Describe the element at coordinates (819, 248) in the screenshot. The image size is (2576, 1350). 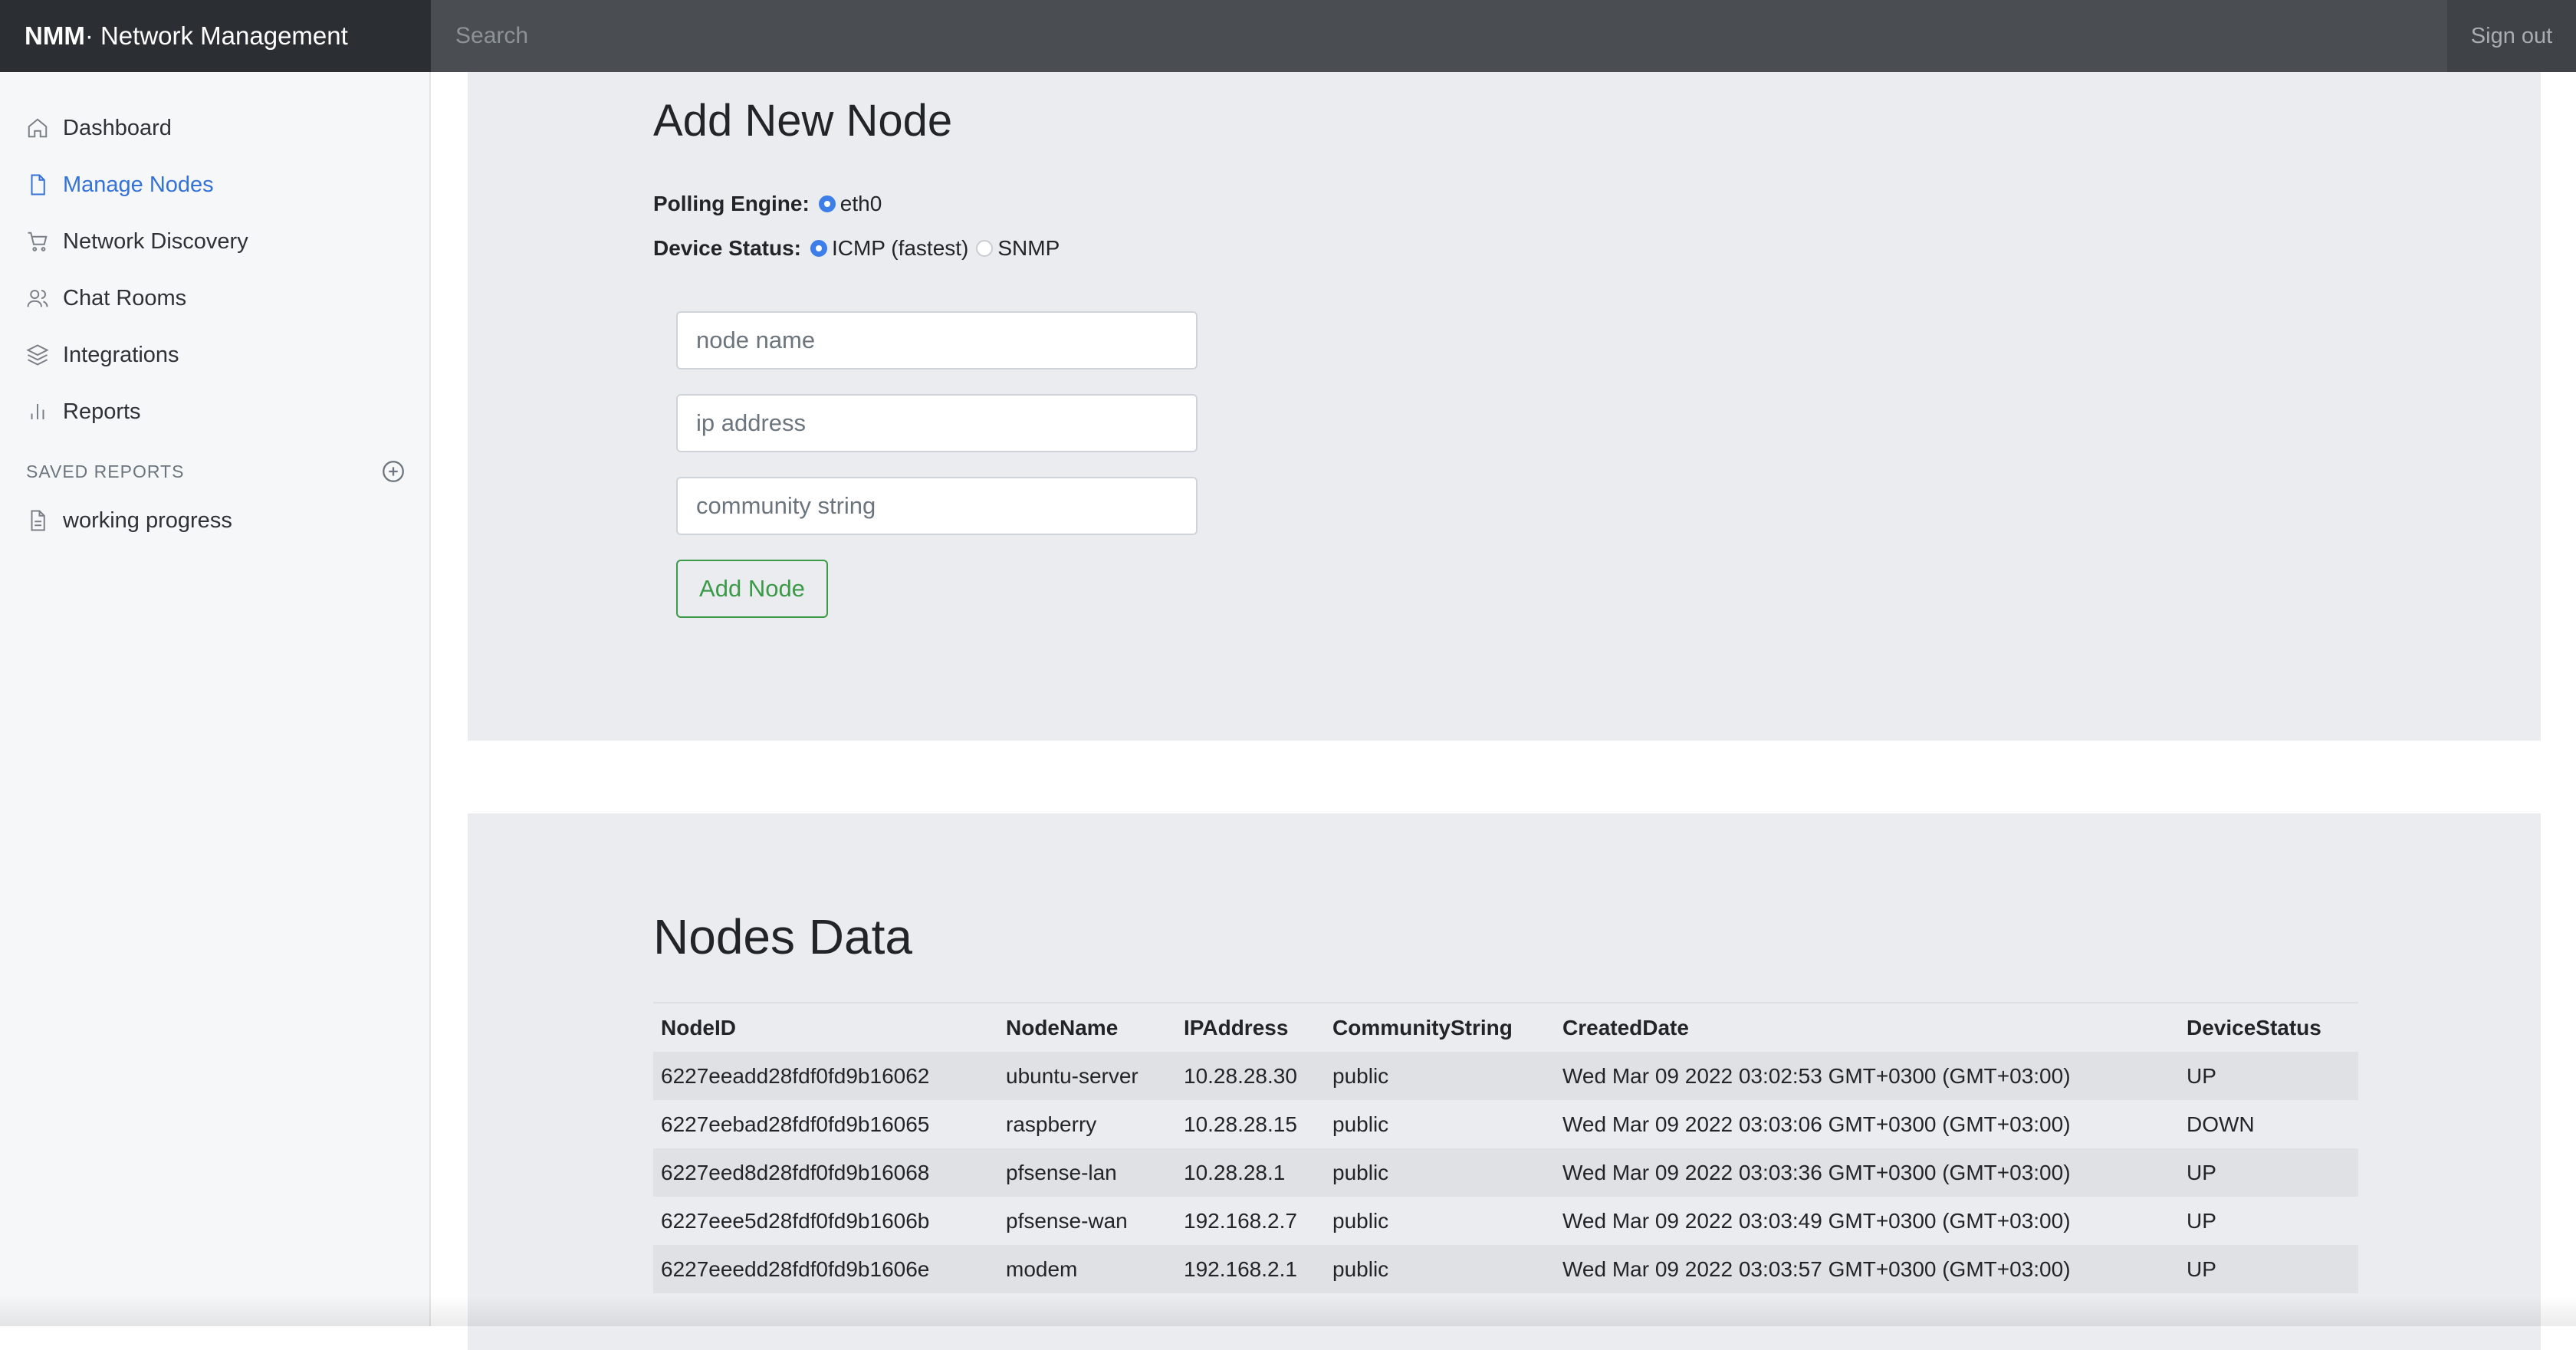
I see `status-radio-icmp` at that location.